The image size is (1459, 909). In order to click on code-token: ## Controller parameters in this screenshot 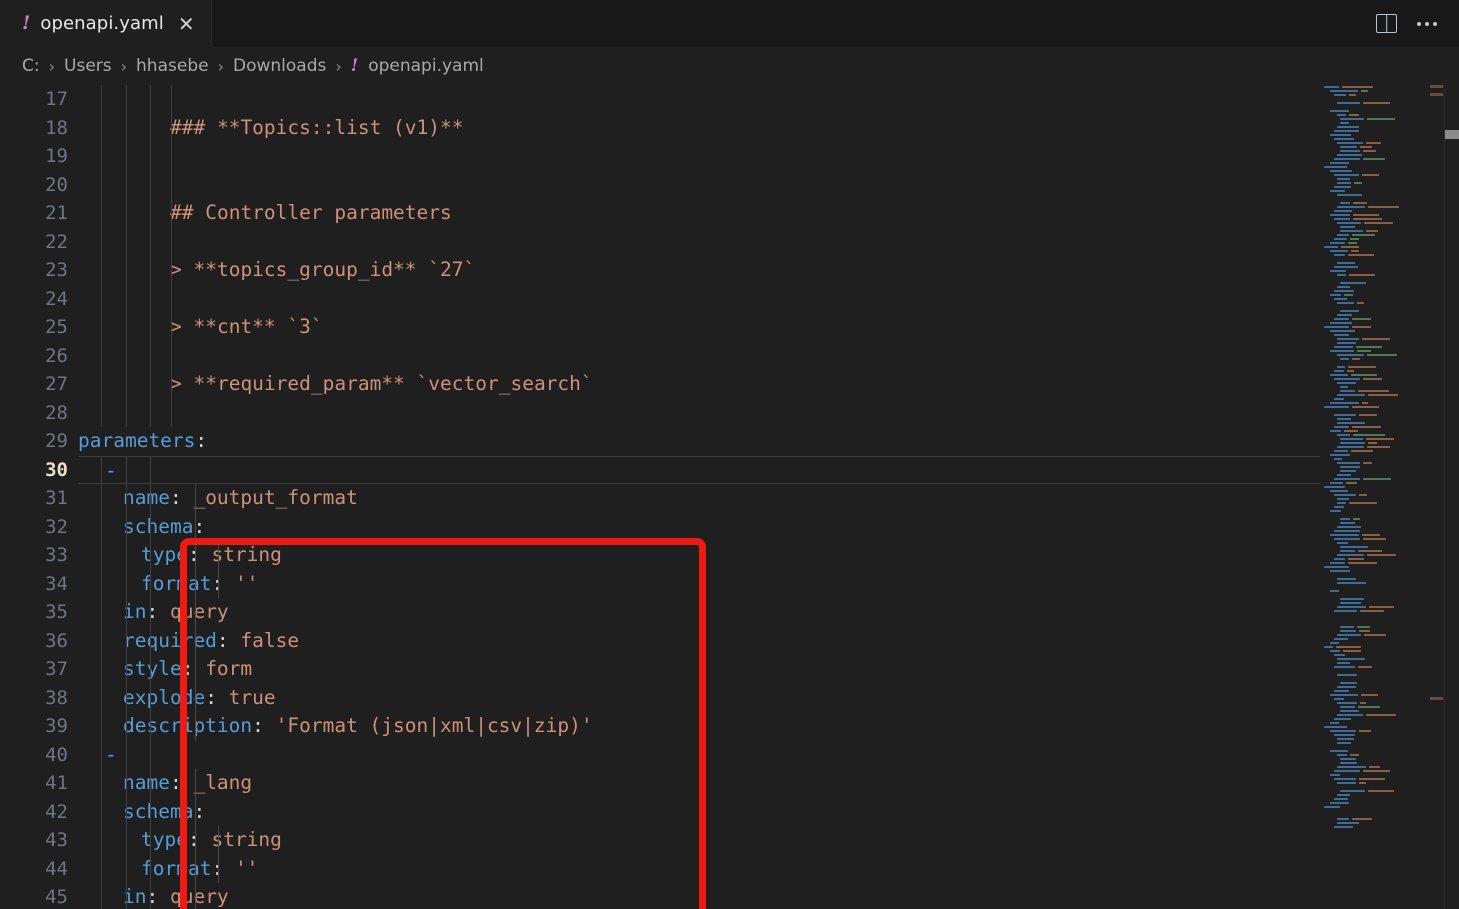, I will do `click(311, 212)`.